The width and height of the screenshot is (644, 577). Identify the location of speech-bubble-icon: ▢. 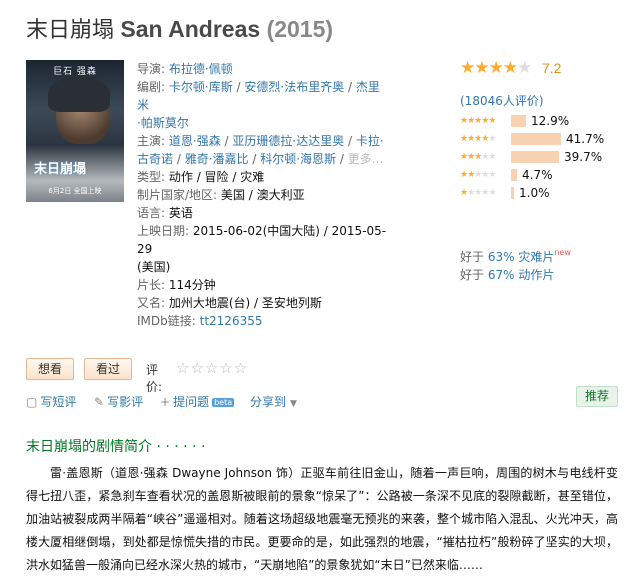
(32, 402).